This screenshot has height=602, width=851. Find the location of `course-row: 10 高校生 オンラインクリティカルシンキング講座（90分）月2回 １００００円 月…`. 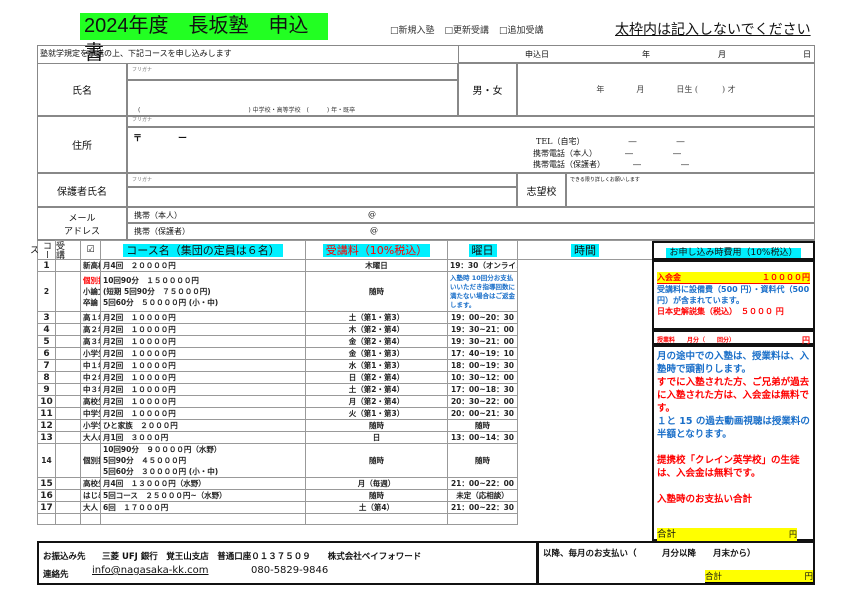

course-row: 10 高校生 オンラインクリティカルシンキング講座（90分）月2回 １００００円 月… is located at coordinates (345, 401).